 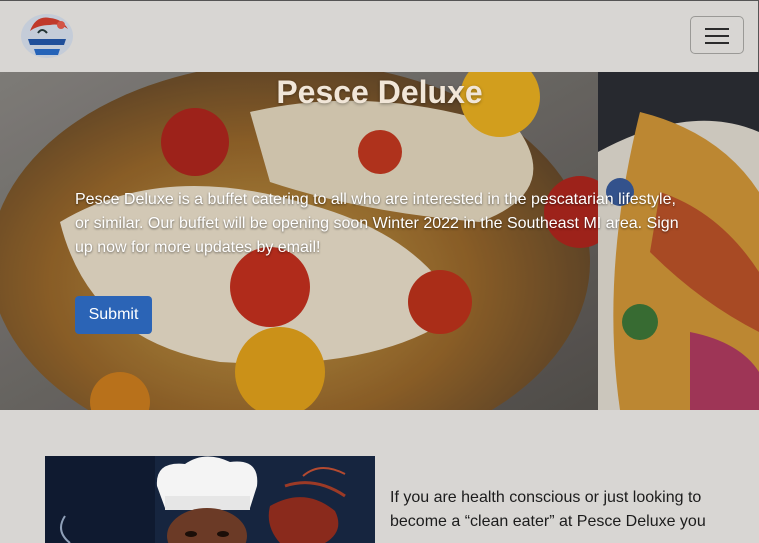 What do you see at coordinates (379, 92) in the screenshot?
I see `hero-title: Pesce Deluxe` at bounding box center [379, 92].